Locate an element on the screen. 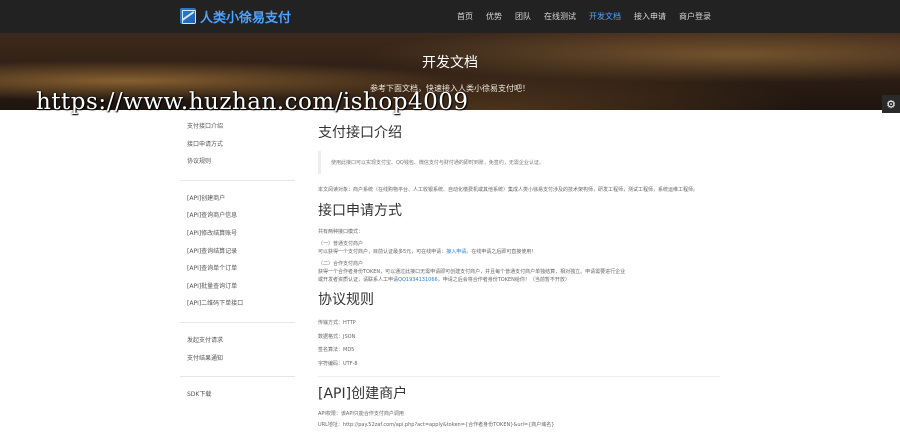  sidebar-item-intro: 支付接口介绍 is located at coordinates (237, 127).